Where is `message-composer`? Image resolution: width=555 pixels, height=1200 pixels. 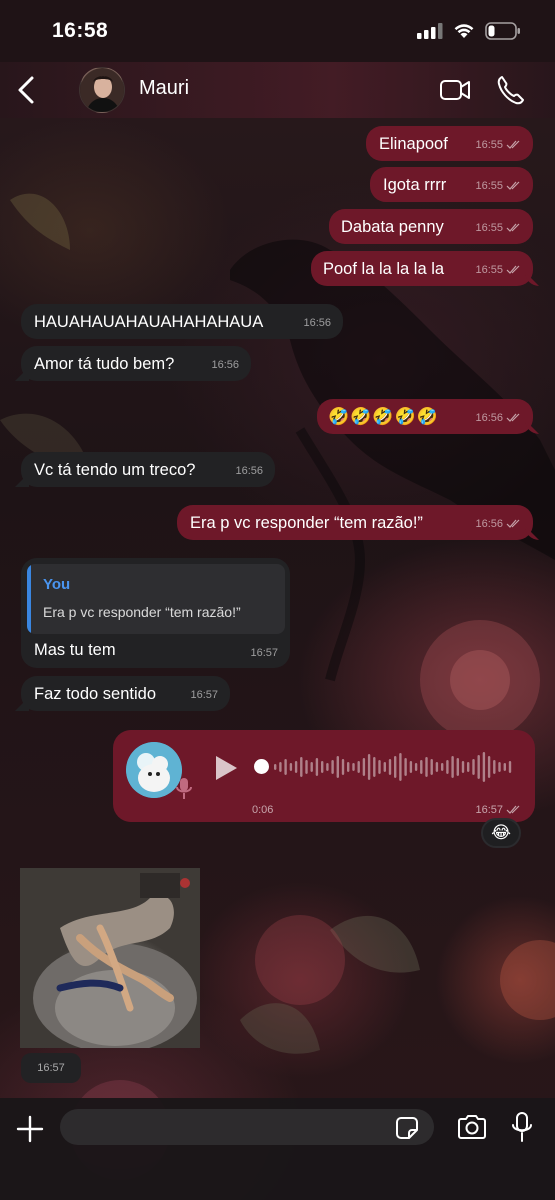 message-composer is located at coordinates (277, 1149).